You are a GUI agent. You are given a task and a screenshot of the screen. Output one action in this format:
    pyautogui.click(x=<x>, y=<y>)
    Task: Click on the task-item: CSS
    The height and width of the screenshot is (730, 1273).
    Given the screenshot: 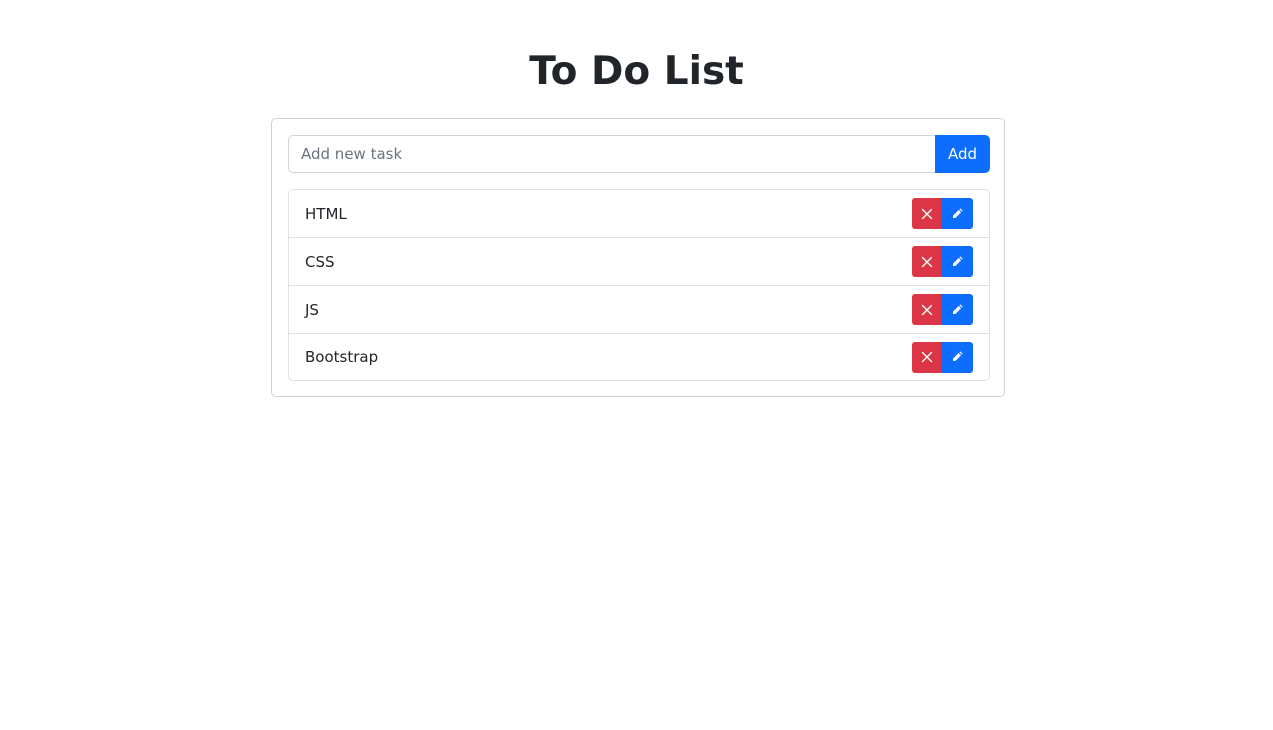 What is the action you would take?
    pyautogui.click(x=639, y=262)
    